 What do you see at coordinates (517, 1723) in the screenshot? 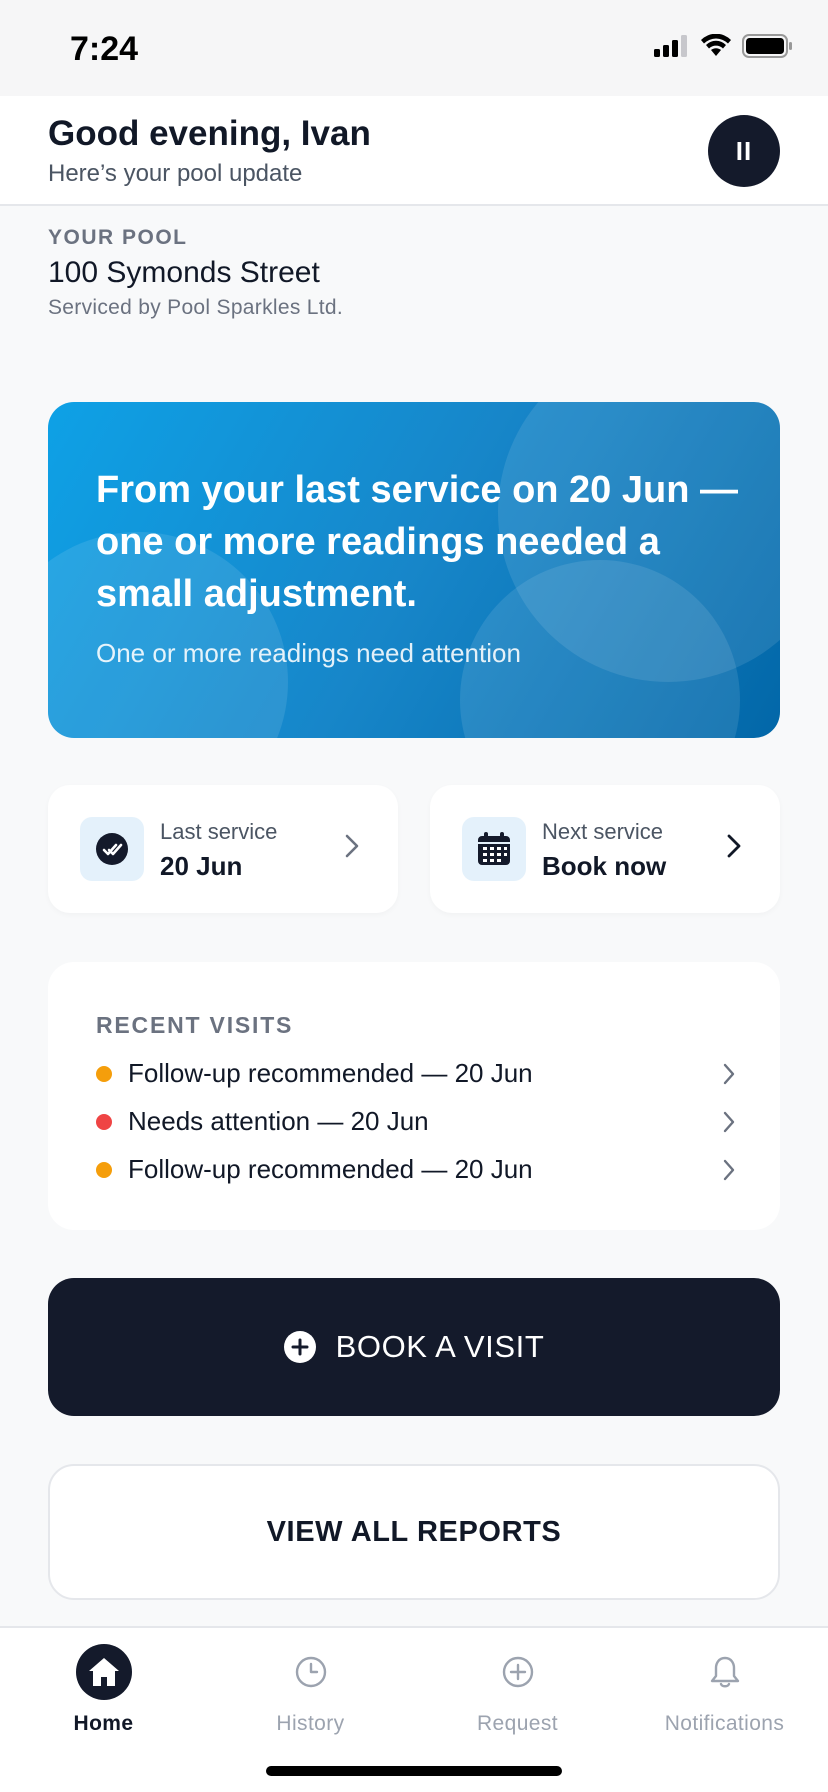
I see `tab-label: Request` at bounding box center [517, 1723].